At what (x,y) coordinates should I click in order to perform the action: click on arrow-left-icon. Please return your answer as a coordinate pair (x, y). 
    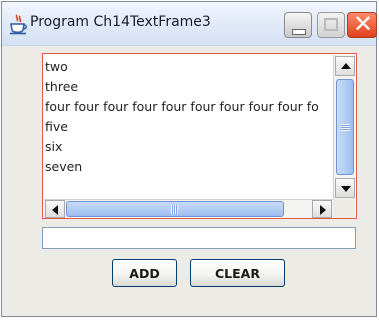
    Looking at the image, I should click on (55, 210).